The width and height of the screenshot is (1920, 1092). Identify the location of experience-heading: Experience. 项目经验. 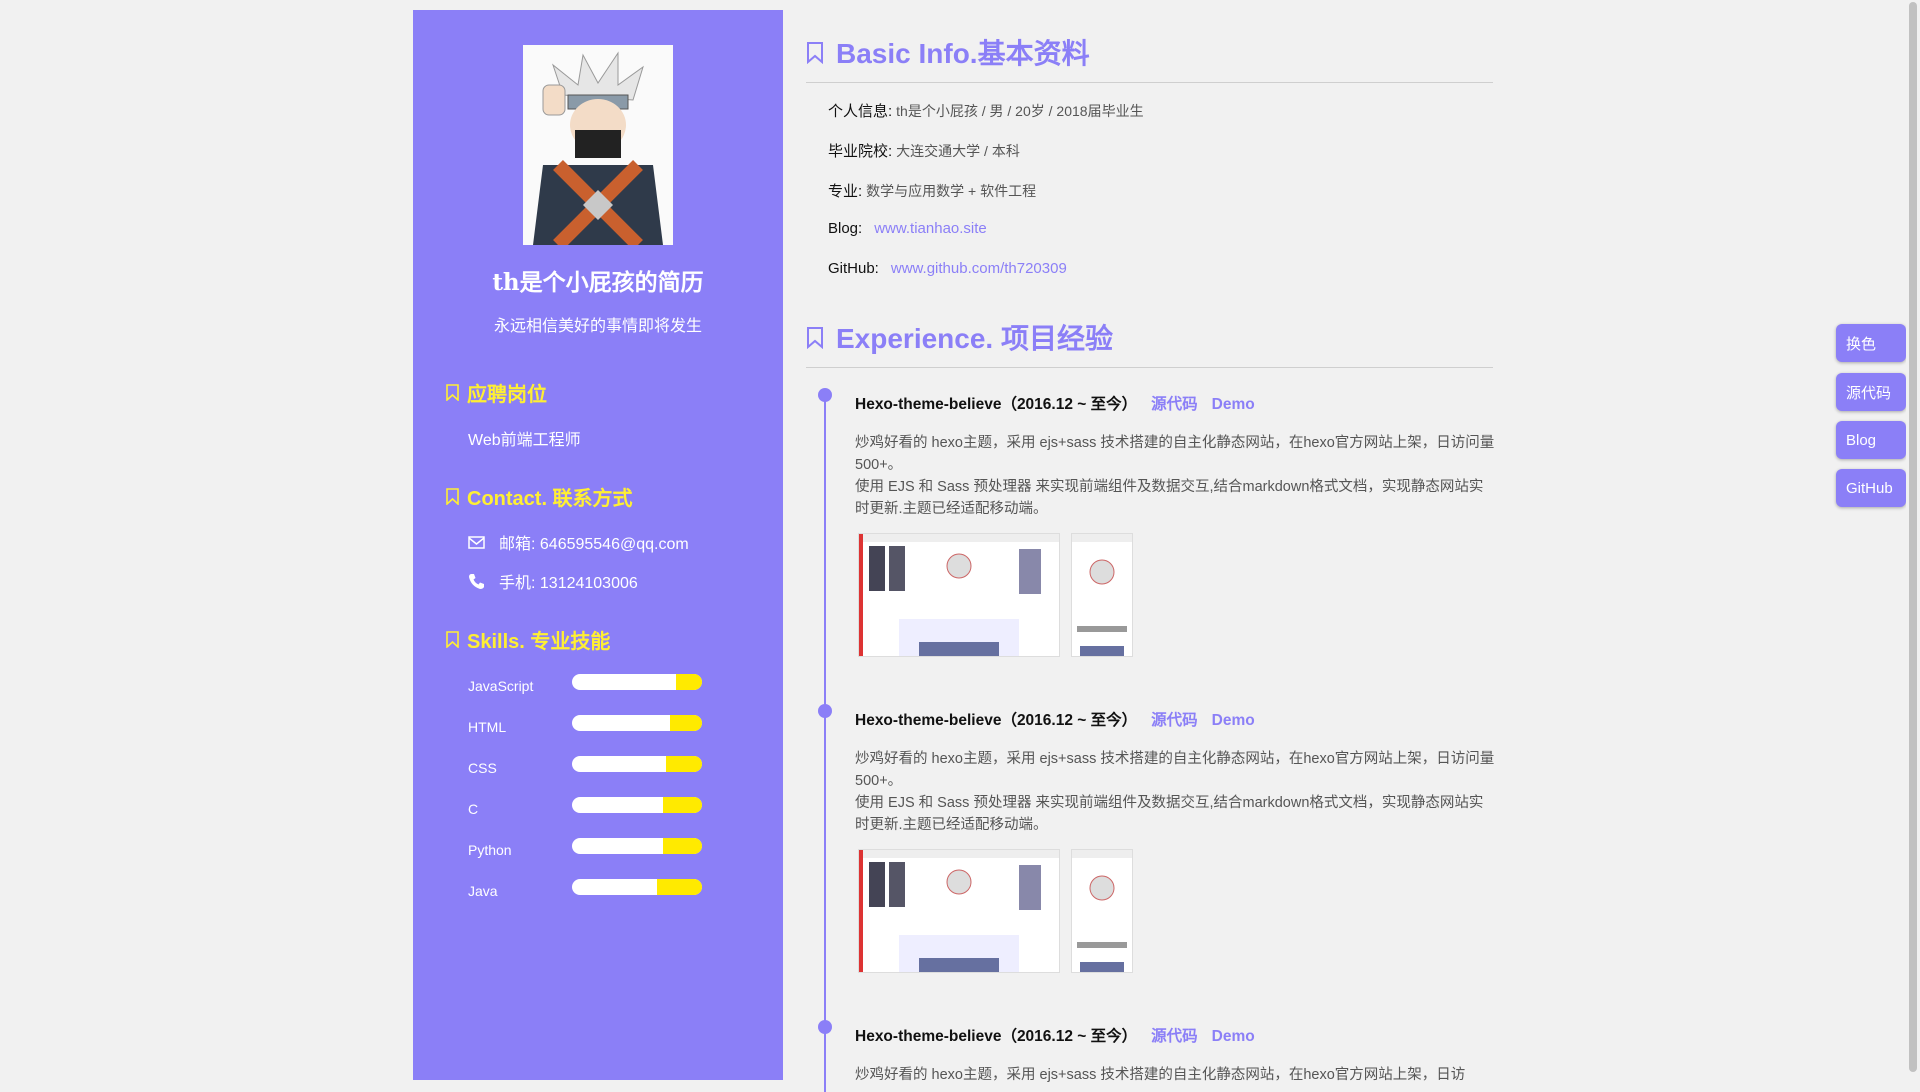
(1149, 342).